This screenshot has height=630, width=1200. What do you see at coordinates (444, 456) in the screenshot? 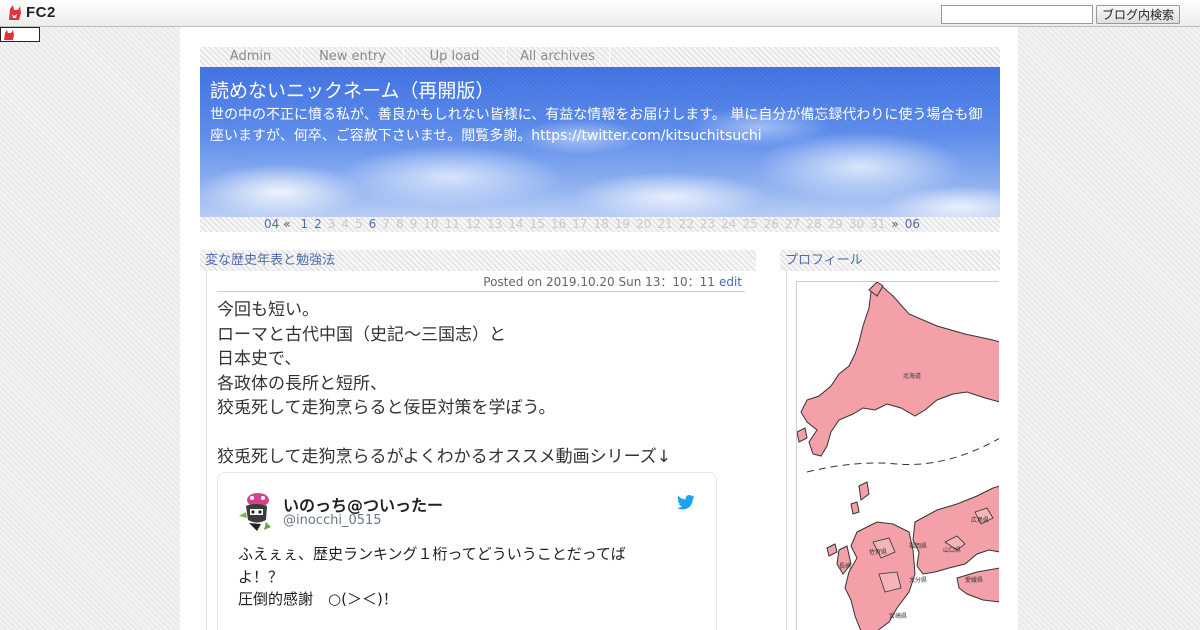
I see `entry-line: 狡兎死して走狗烹らるがよくわかるオススメ動画シリーズ↓` at bounding box center [444, 456].